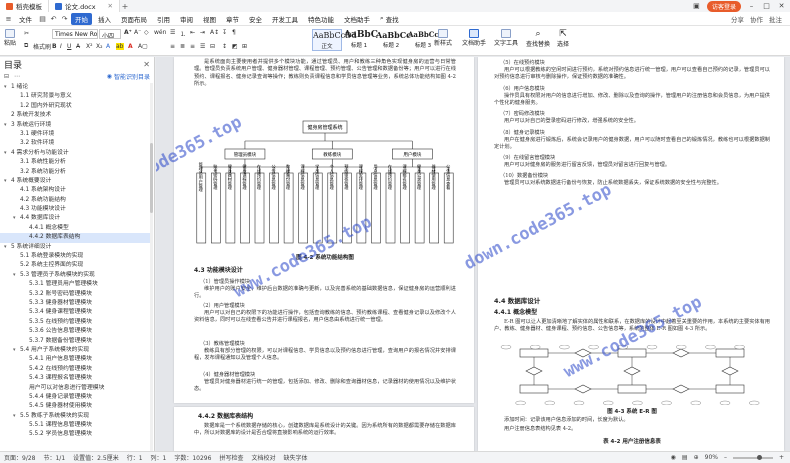 The image size is (790, 463). What do you see at coordinates (75, 209) in the screenshot?
I see `toc-item: 4.3 功能模块设计` at bounding box center [75, 209].